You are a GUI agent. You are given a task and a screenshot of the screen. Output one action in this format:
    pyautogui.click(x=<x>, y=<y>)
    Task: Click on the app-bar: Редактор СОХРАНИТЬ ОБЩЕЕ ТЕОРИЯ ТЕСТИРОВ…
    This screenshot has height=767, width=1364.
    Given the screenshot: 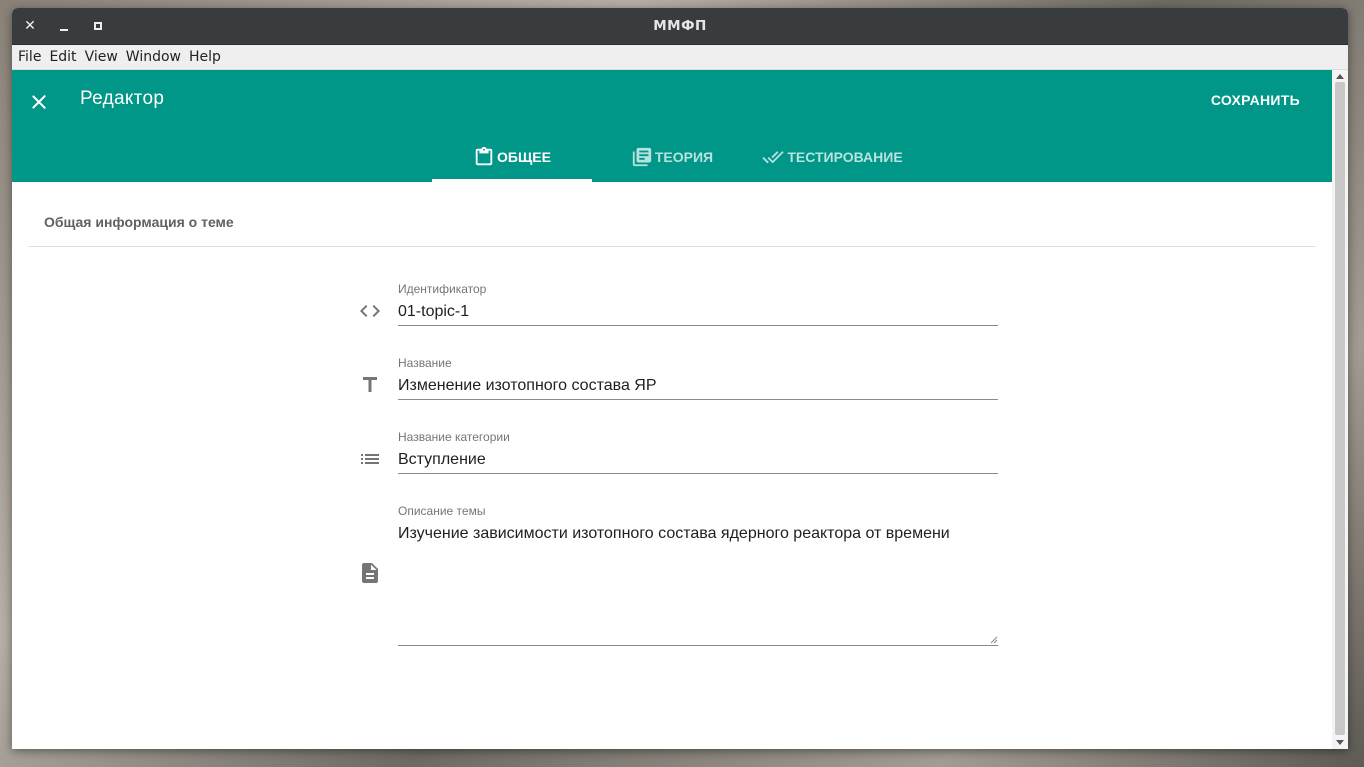 What is the action you would take?
    pyautogui.click(x=672, y=126)
    